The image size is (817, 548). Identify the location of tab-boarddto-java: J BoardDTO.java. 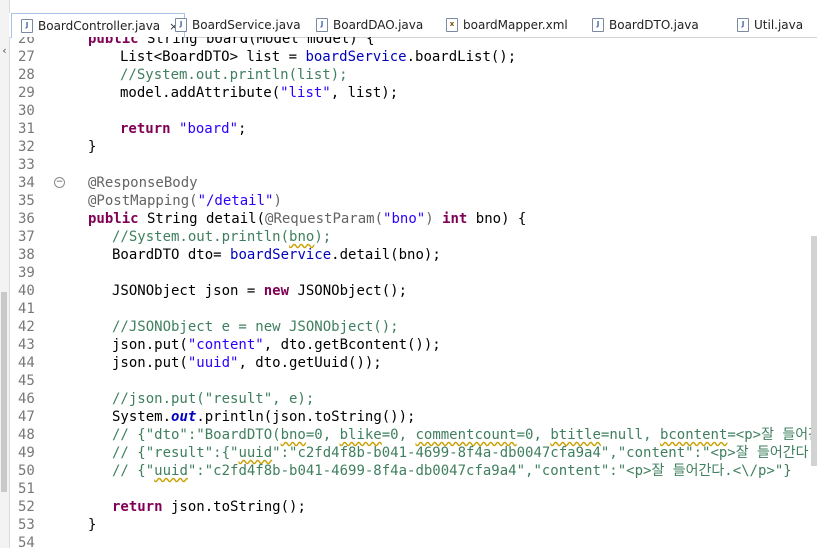
(645, 24).